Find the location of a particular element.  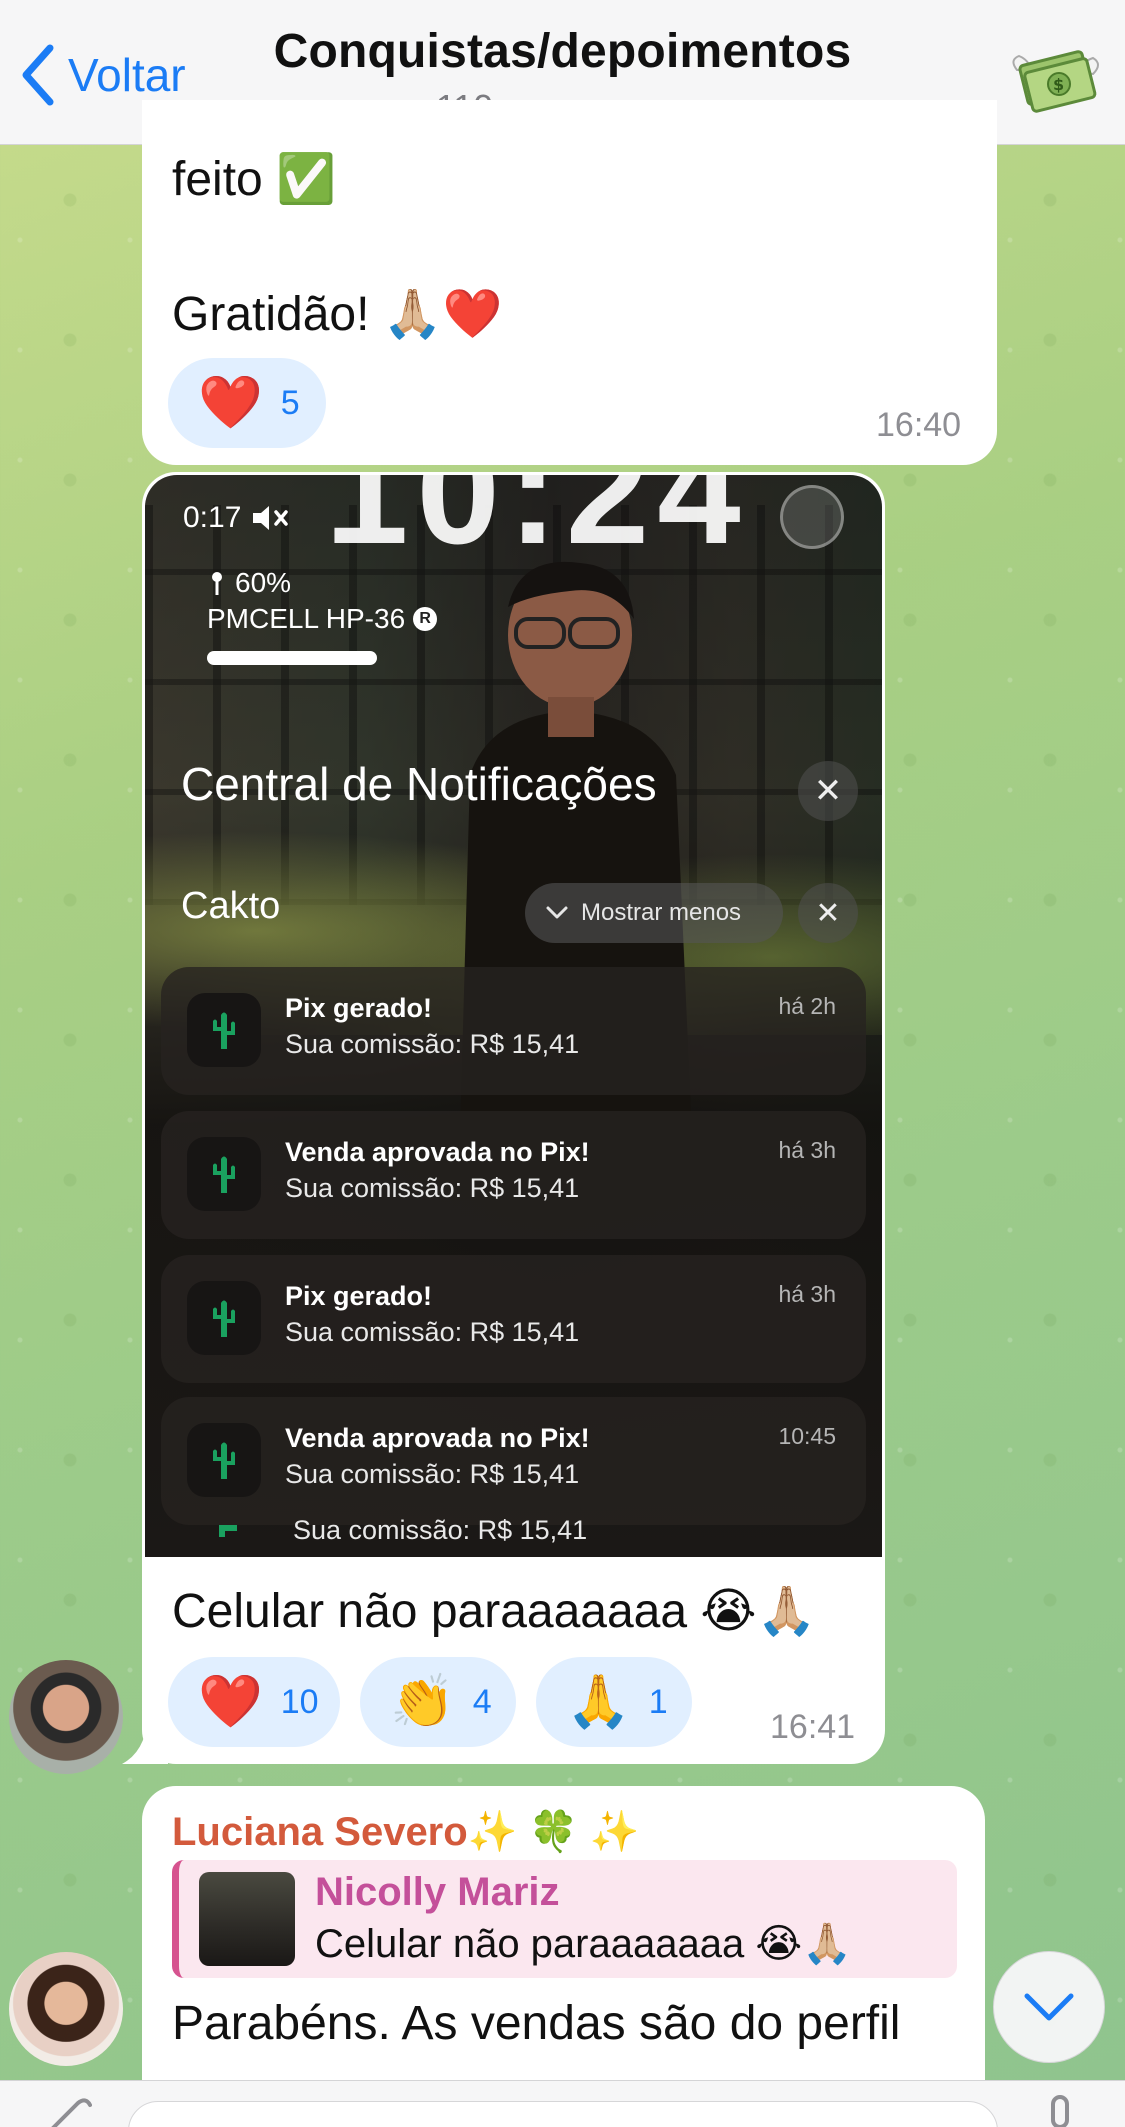

chat-title: Conquistas/depoimentos is located at coordinates (562, 51).